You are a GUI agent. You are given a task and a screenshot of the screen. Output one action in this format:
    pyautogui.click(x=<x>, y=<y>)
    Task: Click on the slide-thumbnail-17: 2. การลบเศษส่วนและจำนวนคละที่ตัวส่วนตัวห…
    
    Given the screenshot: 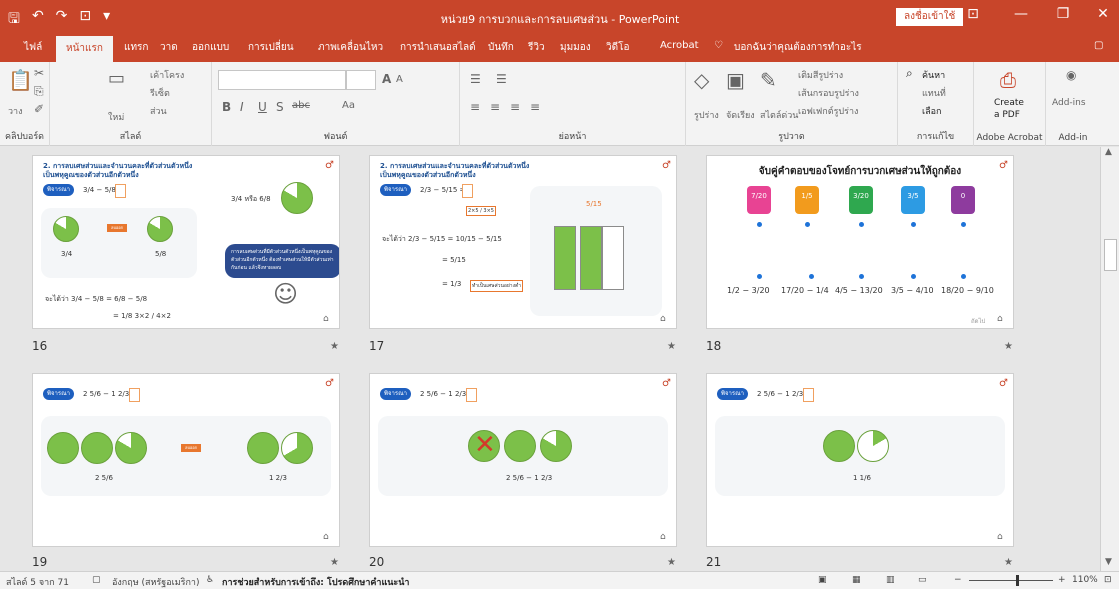 What is the action you would take?
    pyautogui.click(x=523, y=242)
    